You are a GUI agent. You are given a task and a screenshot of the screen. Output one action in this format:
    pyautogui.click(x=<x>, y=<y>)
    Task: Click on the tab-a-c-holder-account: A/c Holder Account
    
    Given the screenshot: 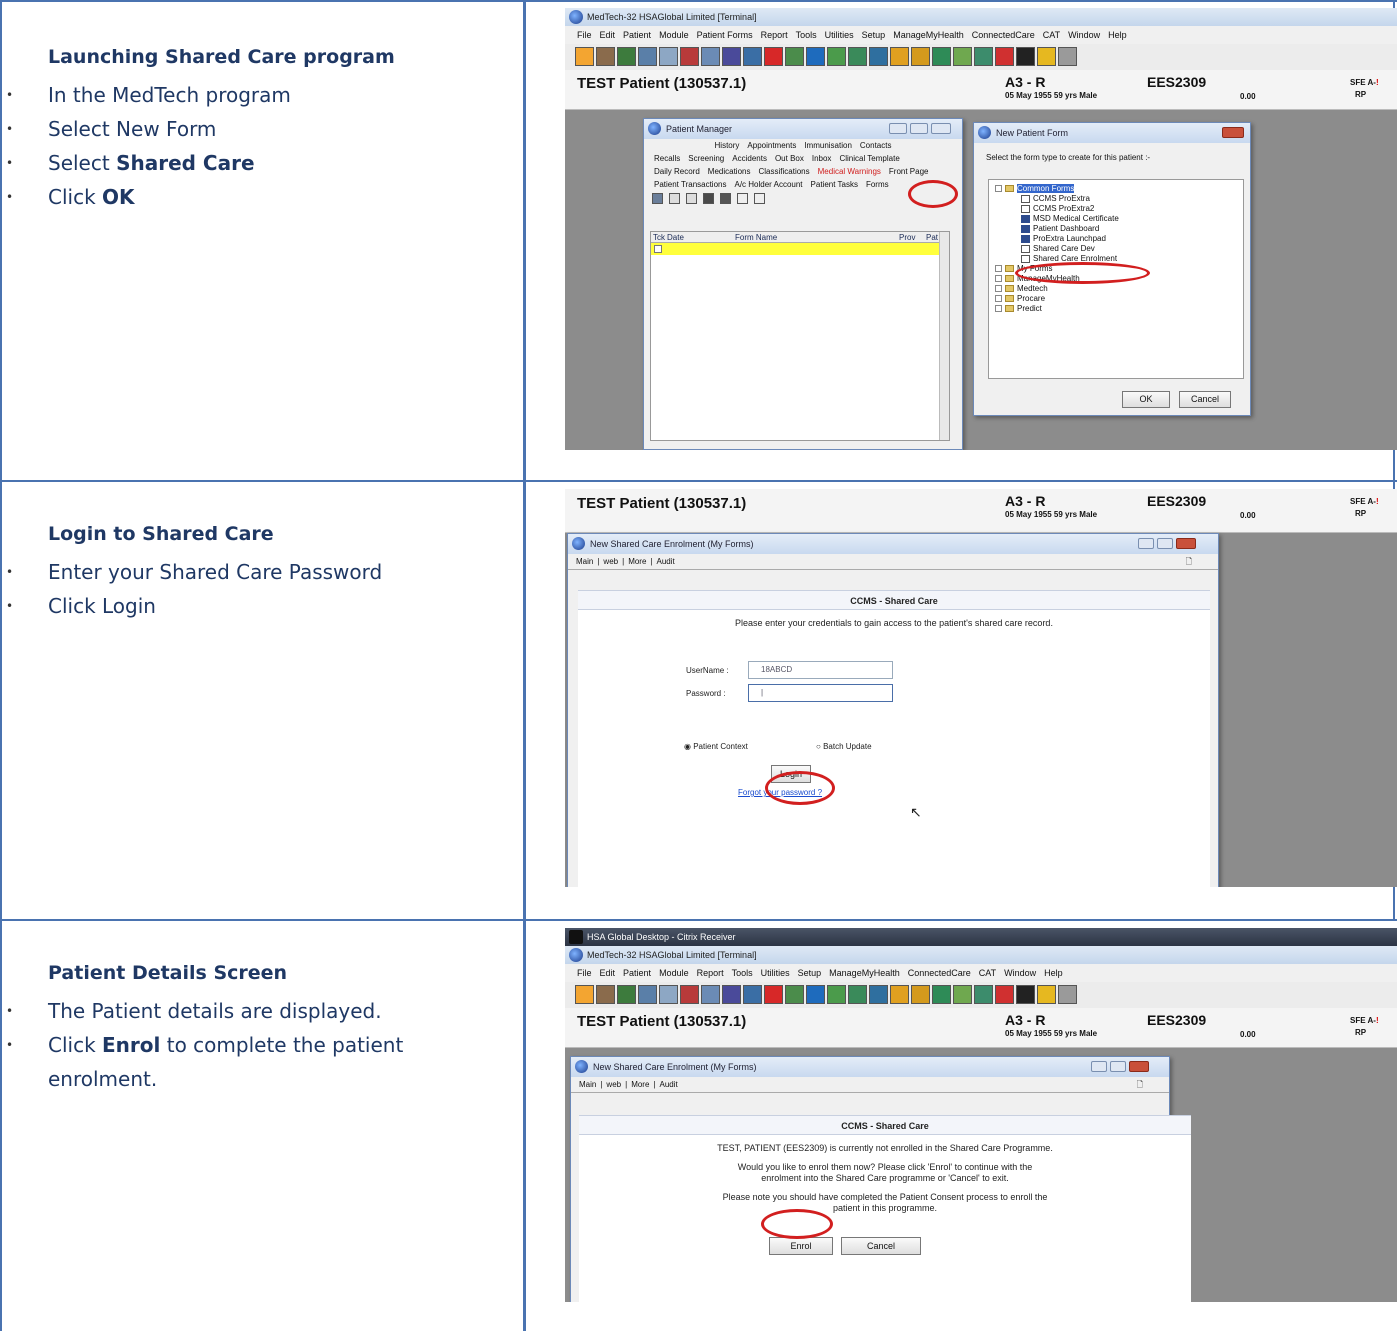 What is the action you would take?
    pyautogui.click(x=768, y=184)
    